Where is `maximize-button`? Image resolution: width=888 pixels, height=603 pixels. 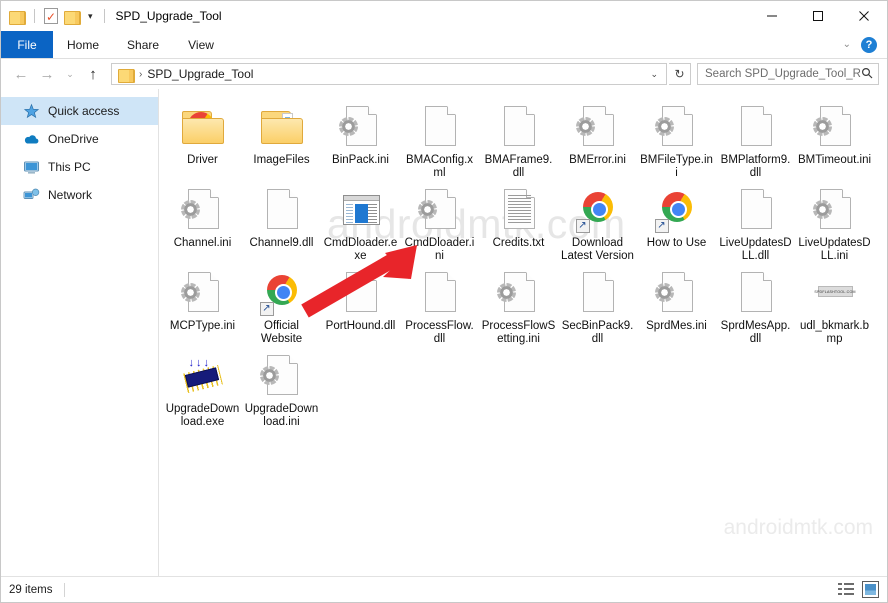
maximize-button is located at coordinates (818, 16).